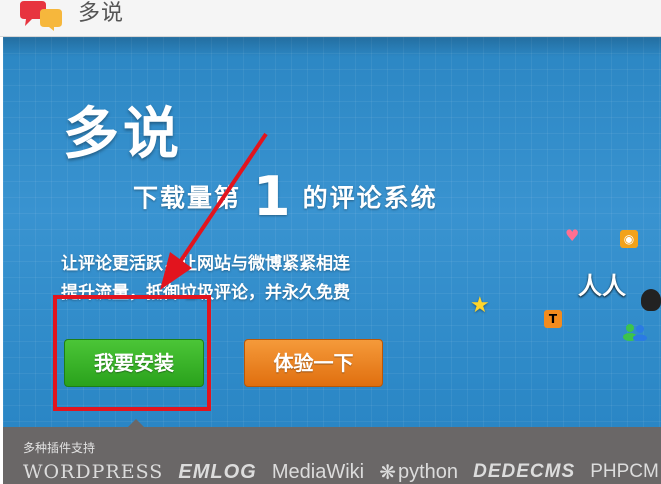 This screenshot has width=661, height=484. What do you see at coordinates (524, 472) in the screenshot?
I see `dedecms-logo: DEDECMS` at bounding box center [524, 472].